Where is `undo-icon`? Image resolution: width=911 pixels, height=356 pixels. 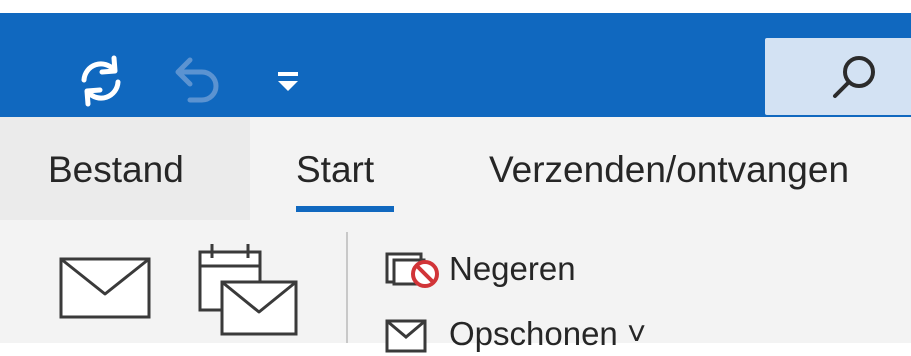
undo-icon is located at coordinates (199, 81).